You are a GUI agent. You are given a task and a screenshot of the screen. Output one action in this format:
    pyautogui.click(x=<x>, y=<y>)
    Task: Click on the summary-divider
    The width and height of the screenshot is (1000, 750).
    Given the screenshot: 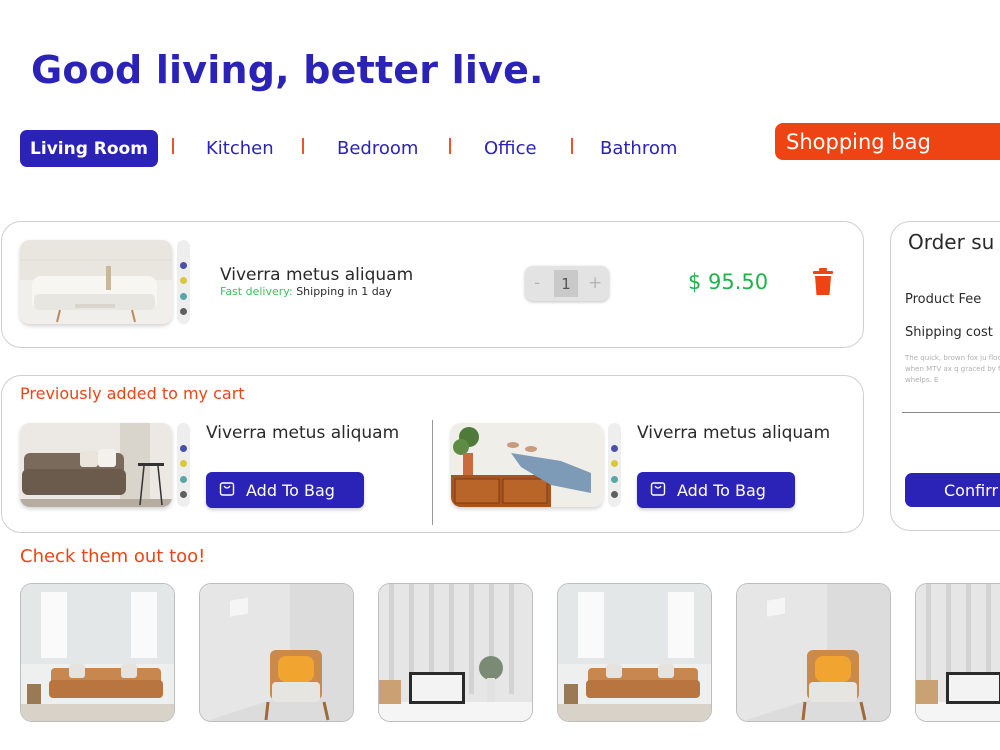 What is the action you would take?
    pyautogui.click(x=951, y=412)
    